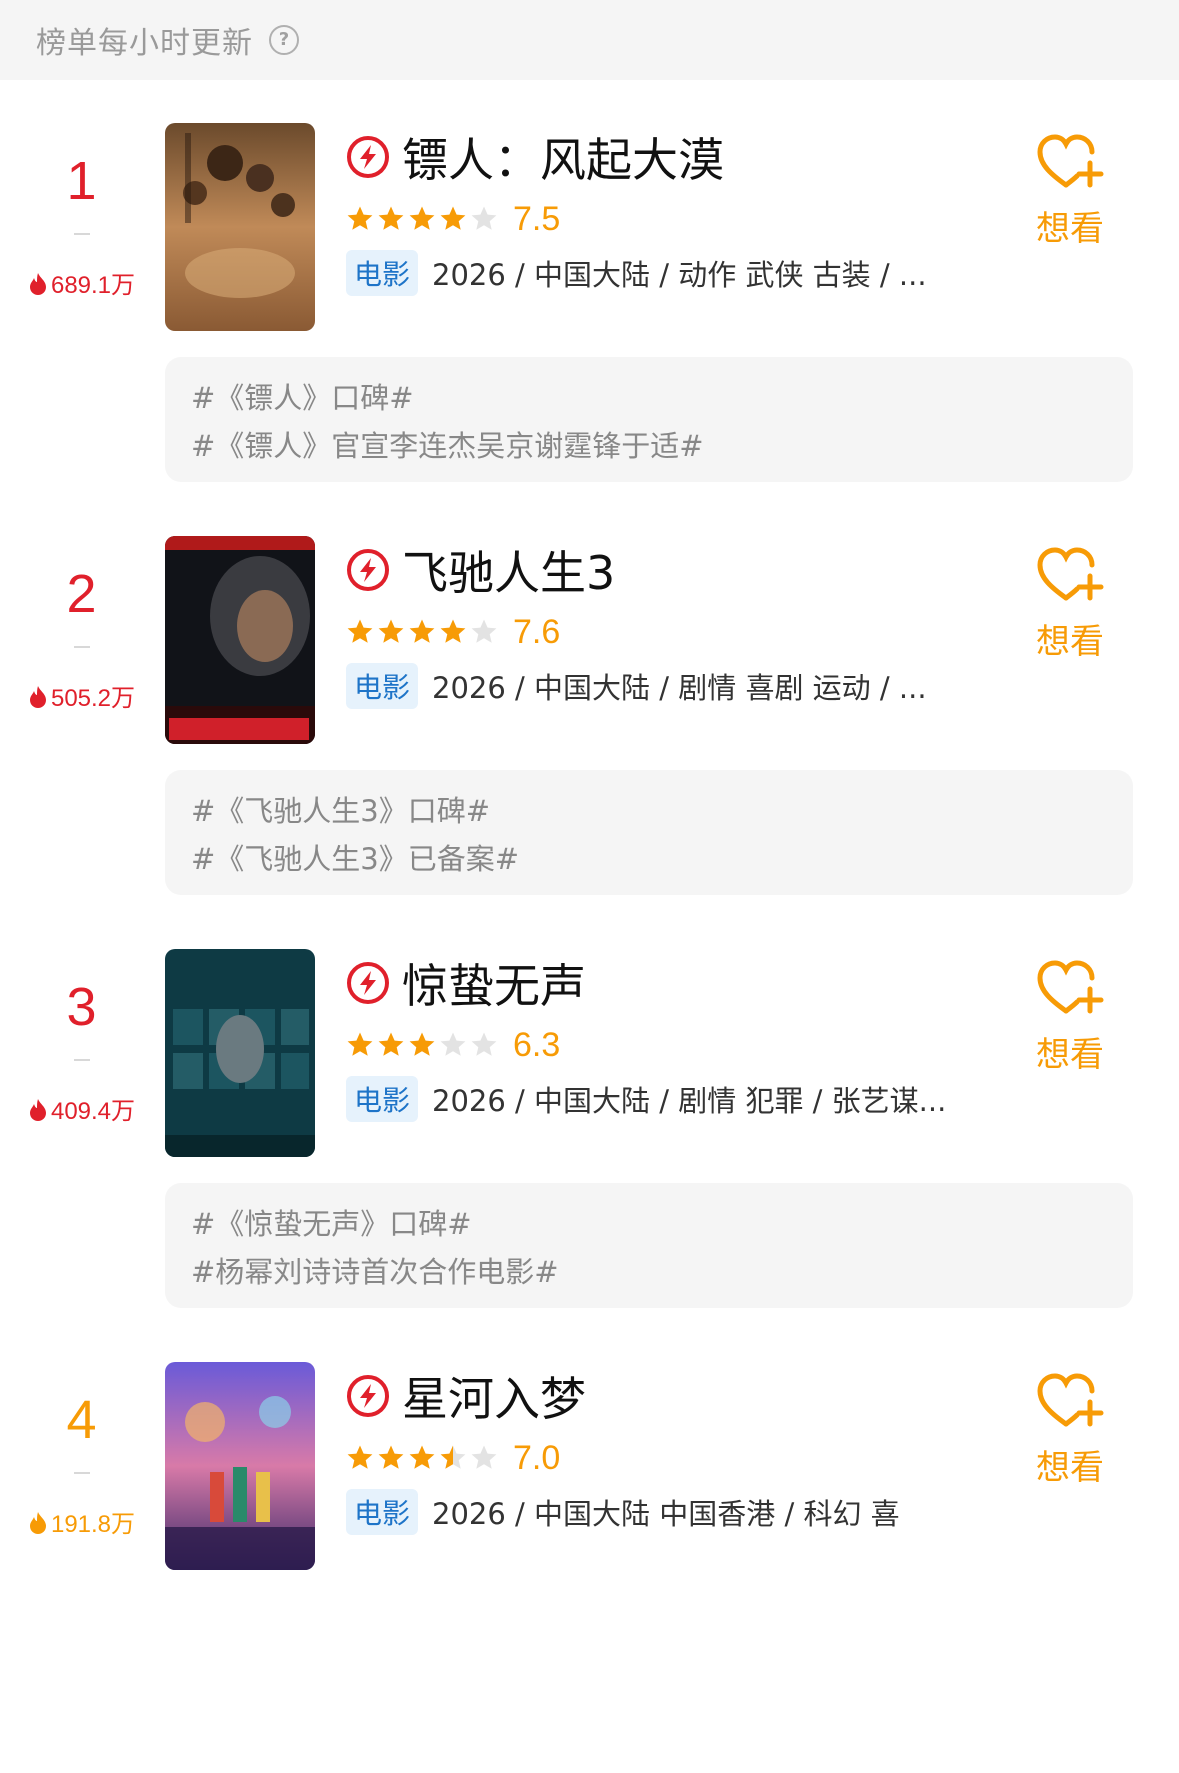  Describe the element at coordinates (494, 1396) in the screenshot. I see `movie-title: 星河入梦` at that location.